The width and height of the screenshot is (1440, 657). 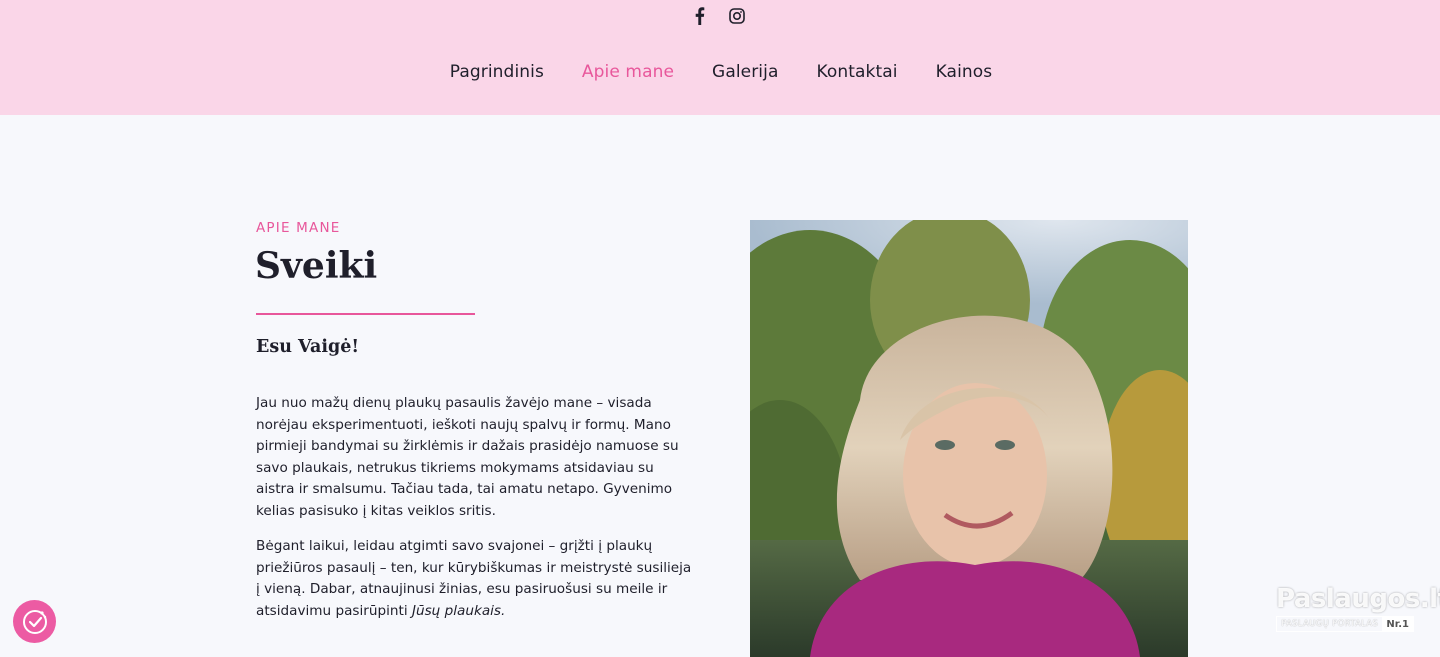 I want to click on badge-number: Nr.1, so click(x=1397, y=624).